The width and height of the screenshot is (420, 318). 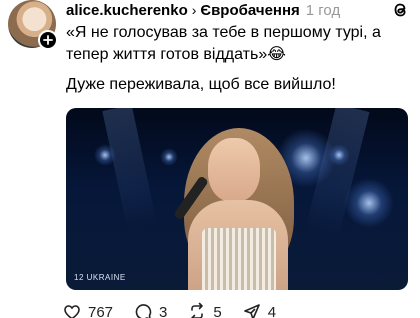 I want to click on singer-face, so click(x=234, y=170).